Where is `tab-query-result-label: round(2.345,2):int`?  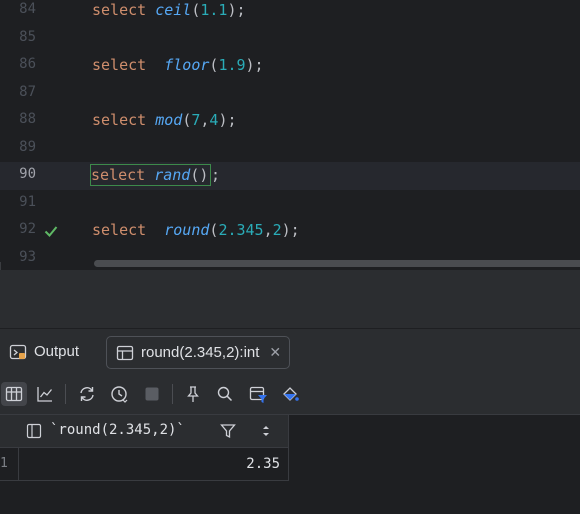
tab-query-result-label: round(2.345,2):int is located at coordinates (200, 352).